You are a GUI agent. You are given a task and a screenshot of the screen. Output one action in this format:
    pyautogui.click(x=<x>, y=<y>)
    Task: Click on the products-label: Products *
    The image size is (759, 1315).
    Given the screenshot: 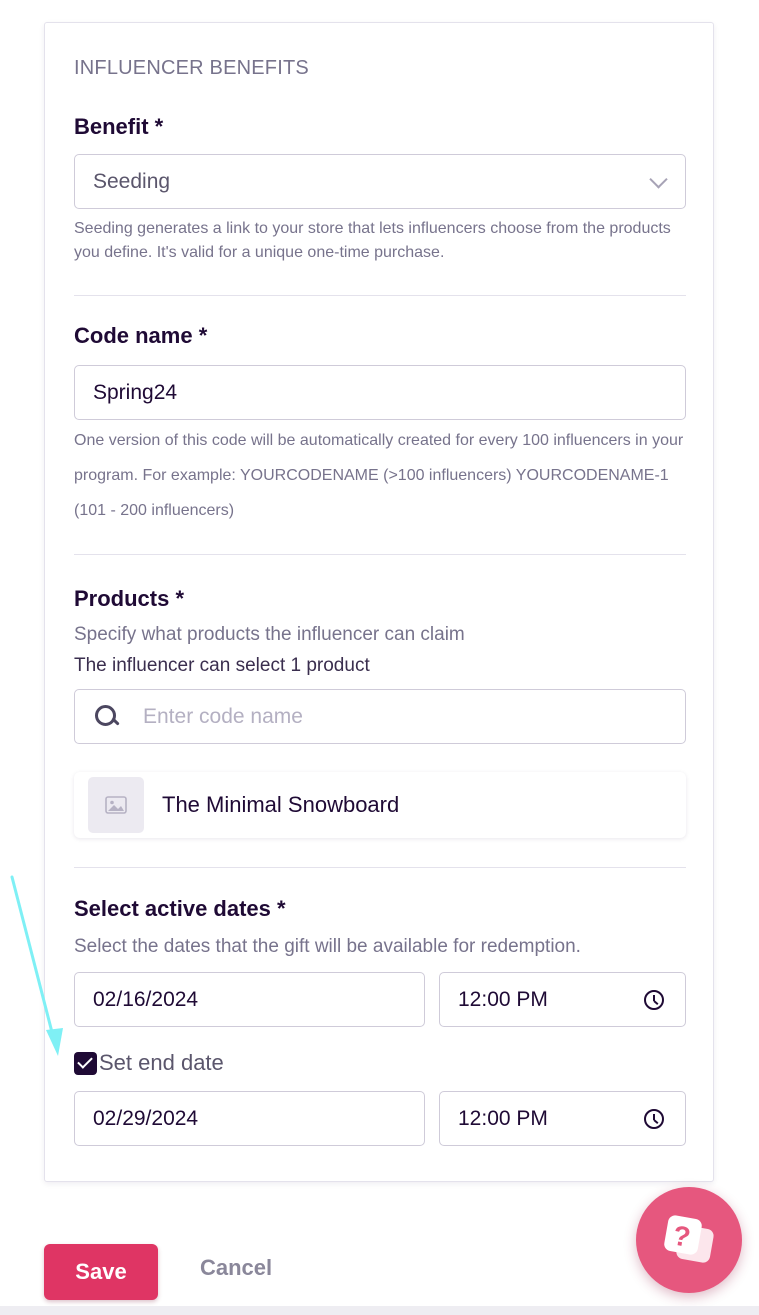 What is the action you would take?
    pyautogui.click(x=129, y=598)
    